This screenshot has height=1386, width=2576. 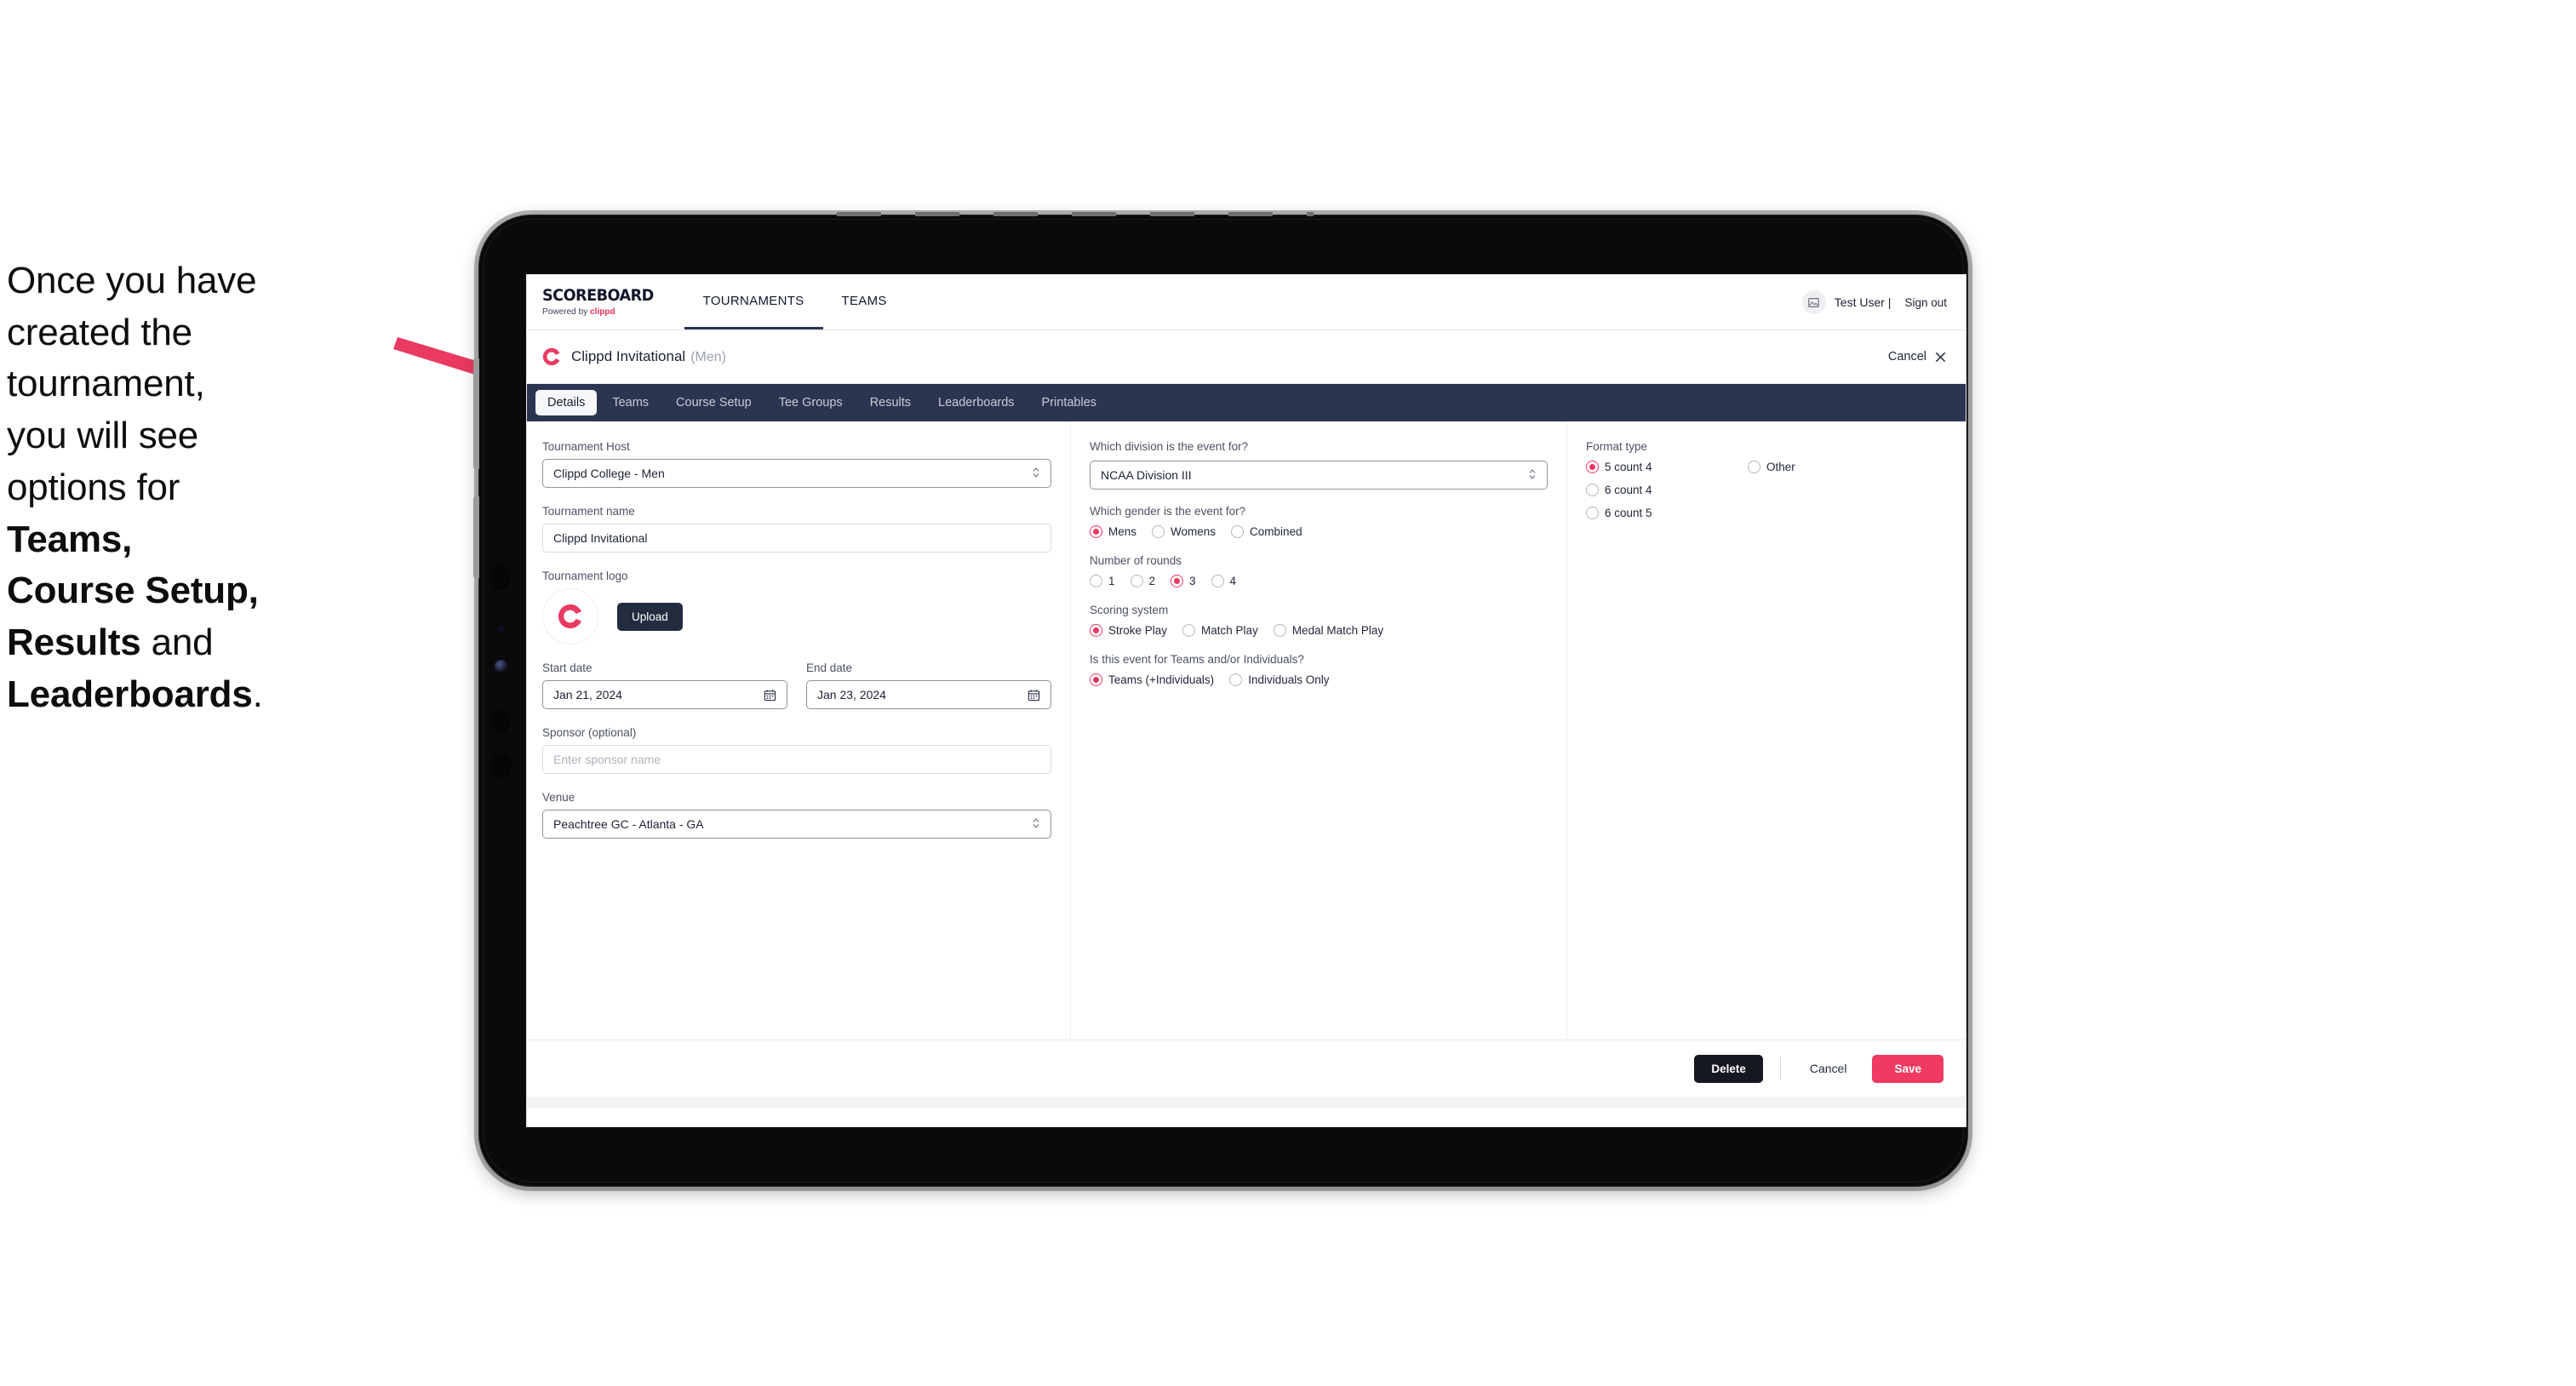 I want to click on radio-gender-mens: Mens, so click(x=1113, y=531).